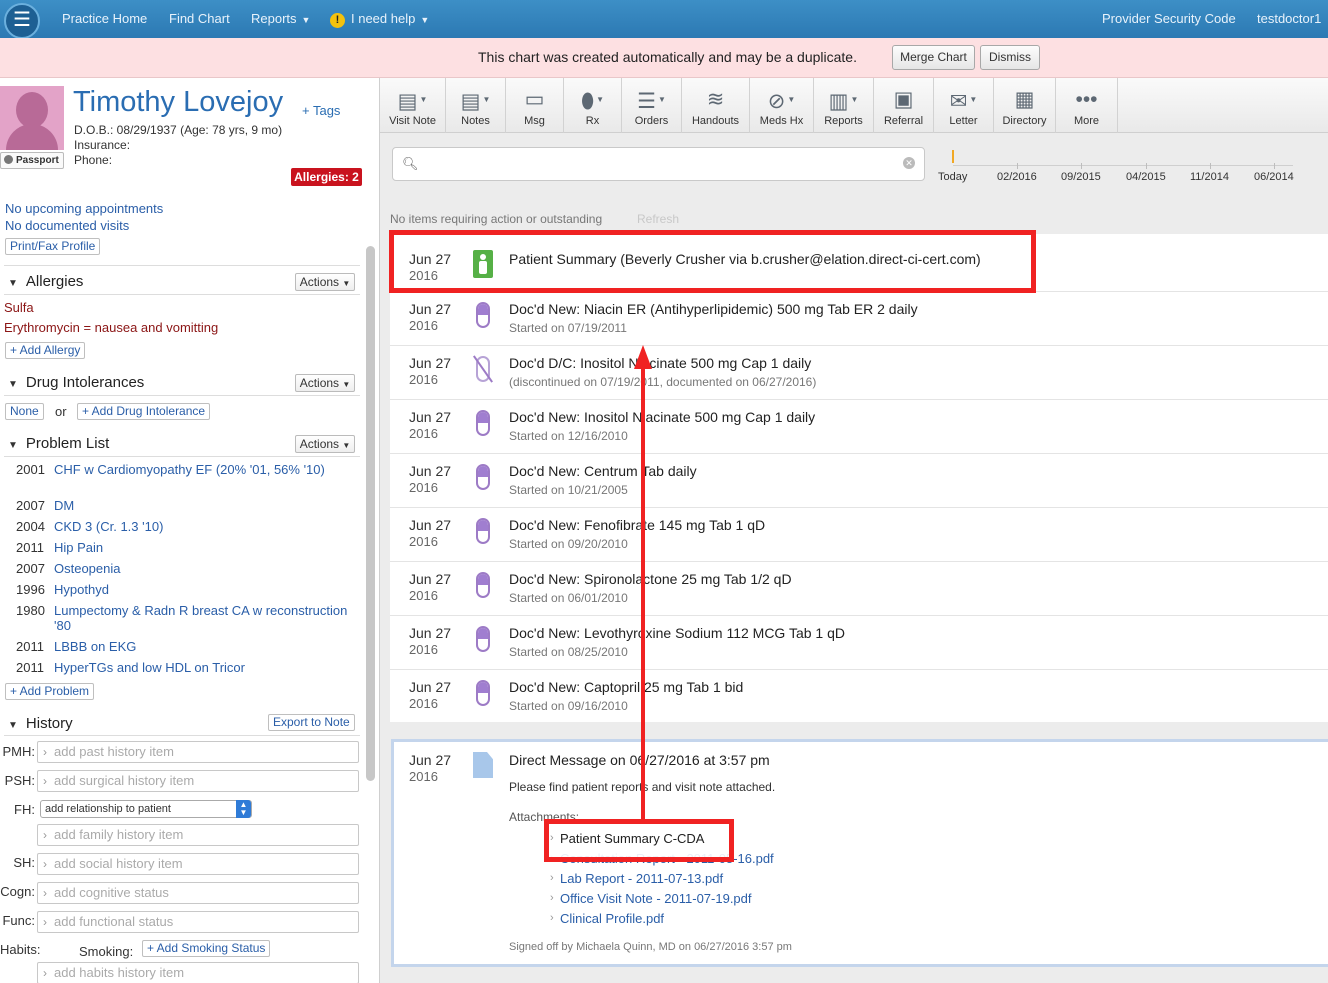 This screenshot has height=983, width=1328. Describe the element at coordinates (53, 246) in the screenshot. I see `print-fax-profile-button: Print/Fax Profile` at that location.